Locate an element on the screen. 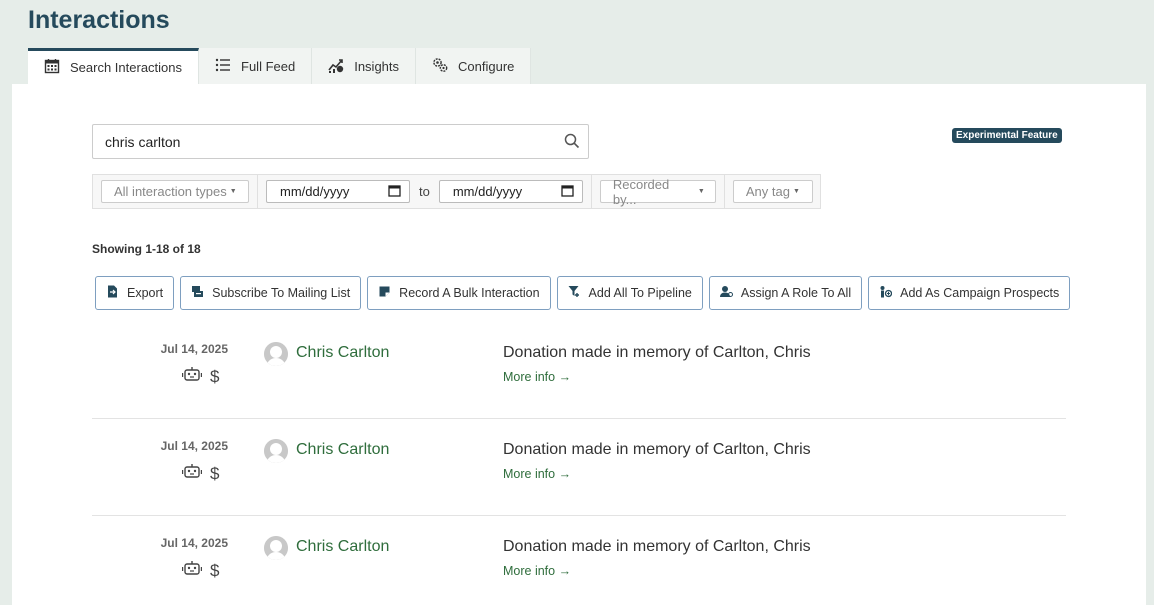 The image size is (1154, 605). tab-full-feed: Full Feed is located at coordinates (256, 66).